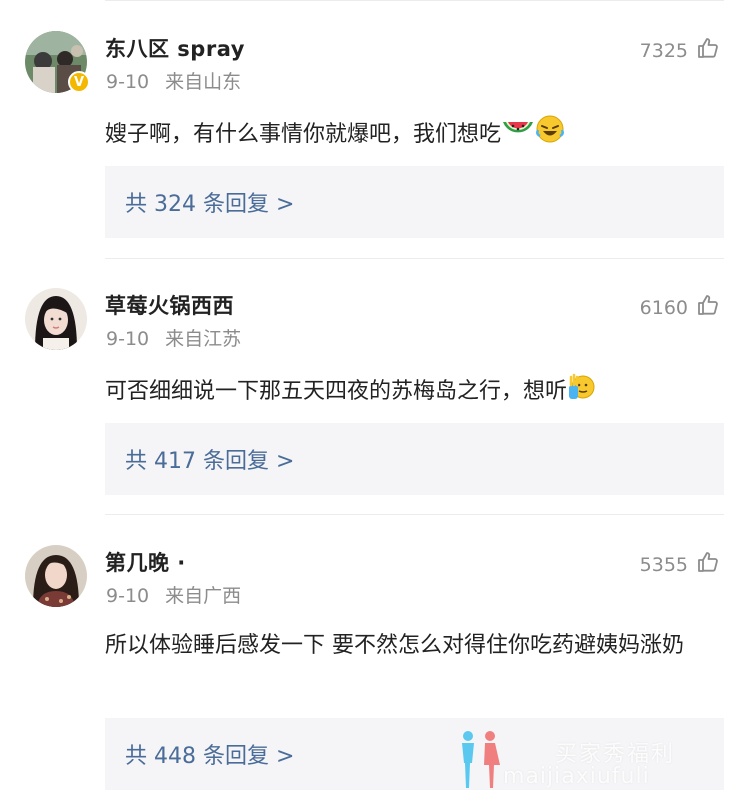  I want to click on like-count: 6160, so click(663, 307).